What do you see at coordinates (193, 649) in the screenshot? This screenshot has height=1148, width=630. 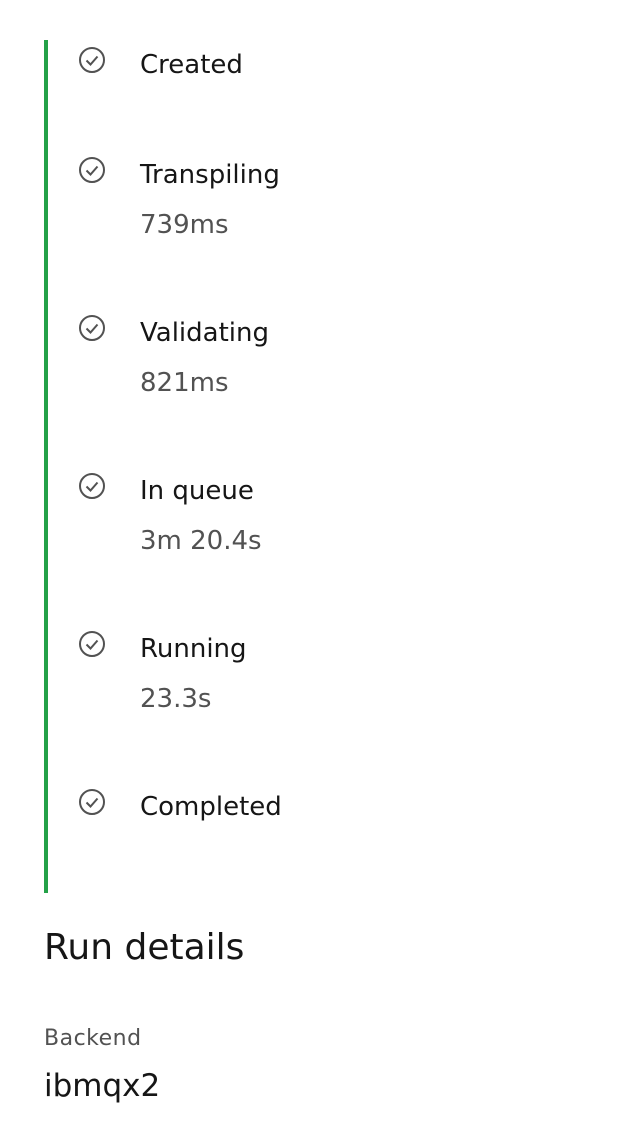 I see `step-label: Running` at bounding box center [193, 649].